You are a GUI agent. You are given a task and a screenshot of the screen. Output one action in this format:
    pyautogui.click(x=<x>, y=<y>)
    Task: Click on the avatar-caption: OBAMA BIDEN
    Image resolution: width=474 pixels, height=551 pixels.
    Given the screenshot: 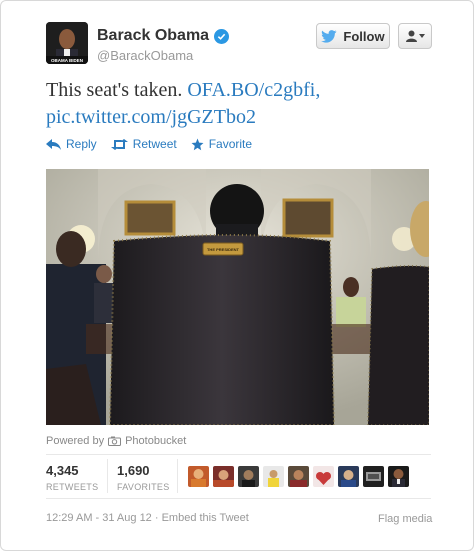 What is the action you would take?
    pyautogui.click(x=67, y=60)
    